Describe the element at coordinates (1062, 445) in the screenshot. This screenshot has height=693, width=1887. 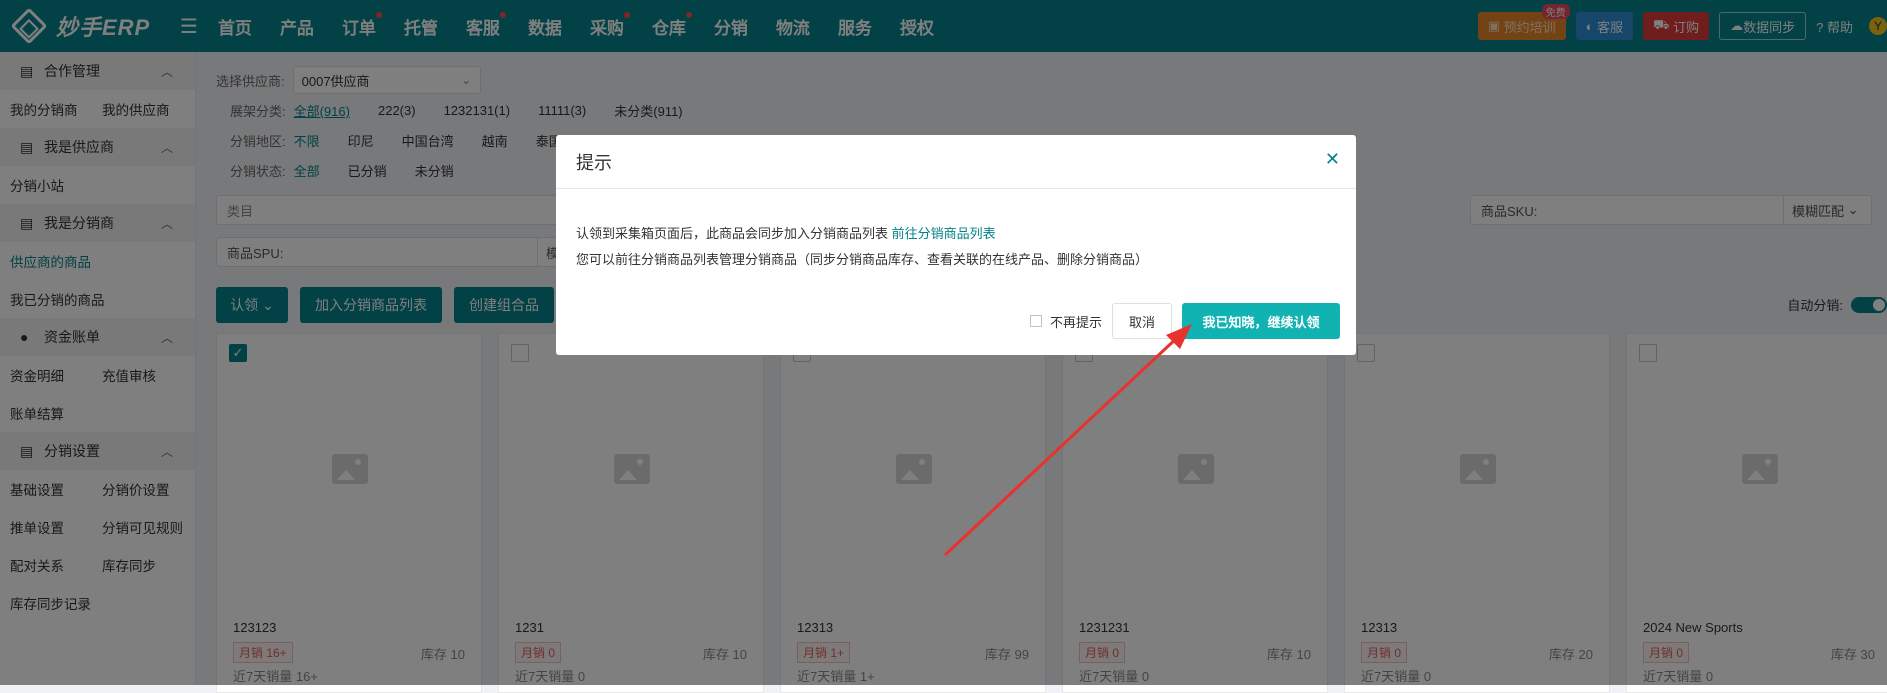
I see `arrow-line` at that location.